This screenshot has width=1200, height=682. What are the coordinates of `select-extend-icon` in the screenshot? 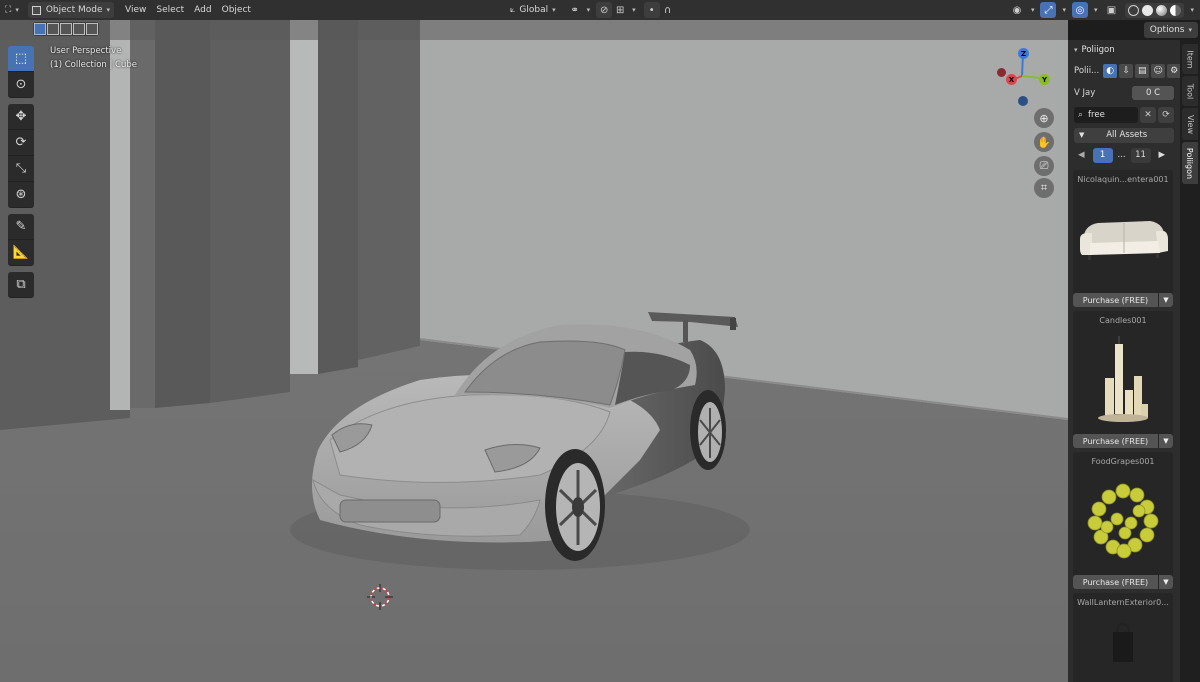 It's located at (53, 29).